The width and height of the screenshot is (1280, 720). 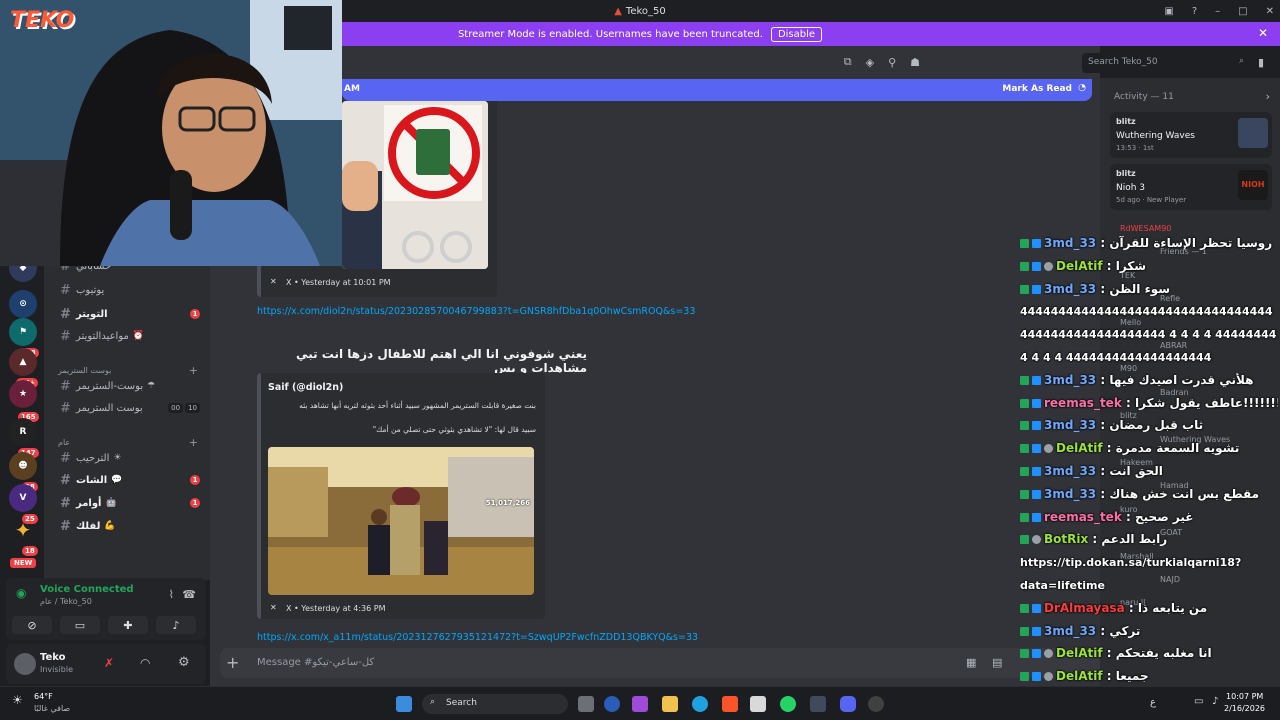 I want to click on channel-item: # لفلك 💪, so click(x=130, y=526).